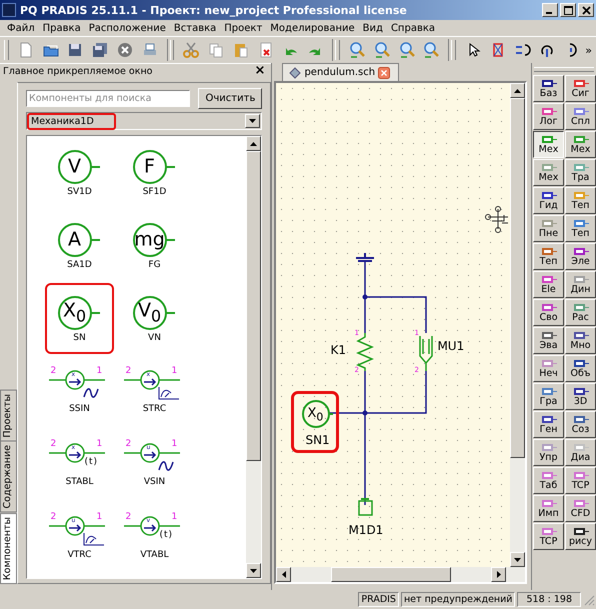  I want to click on toolbar-overflow-button: », so click(588, 50).